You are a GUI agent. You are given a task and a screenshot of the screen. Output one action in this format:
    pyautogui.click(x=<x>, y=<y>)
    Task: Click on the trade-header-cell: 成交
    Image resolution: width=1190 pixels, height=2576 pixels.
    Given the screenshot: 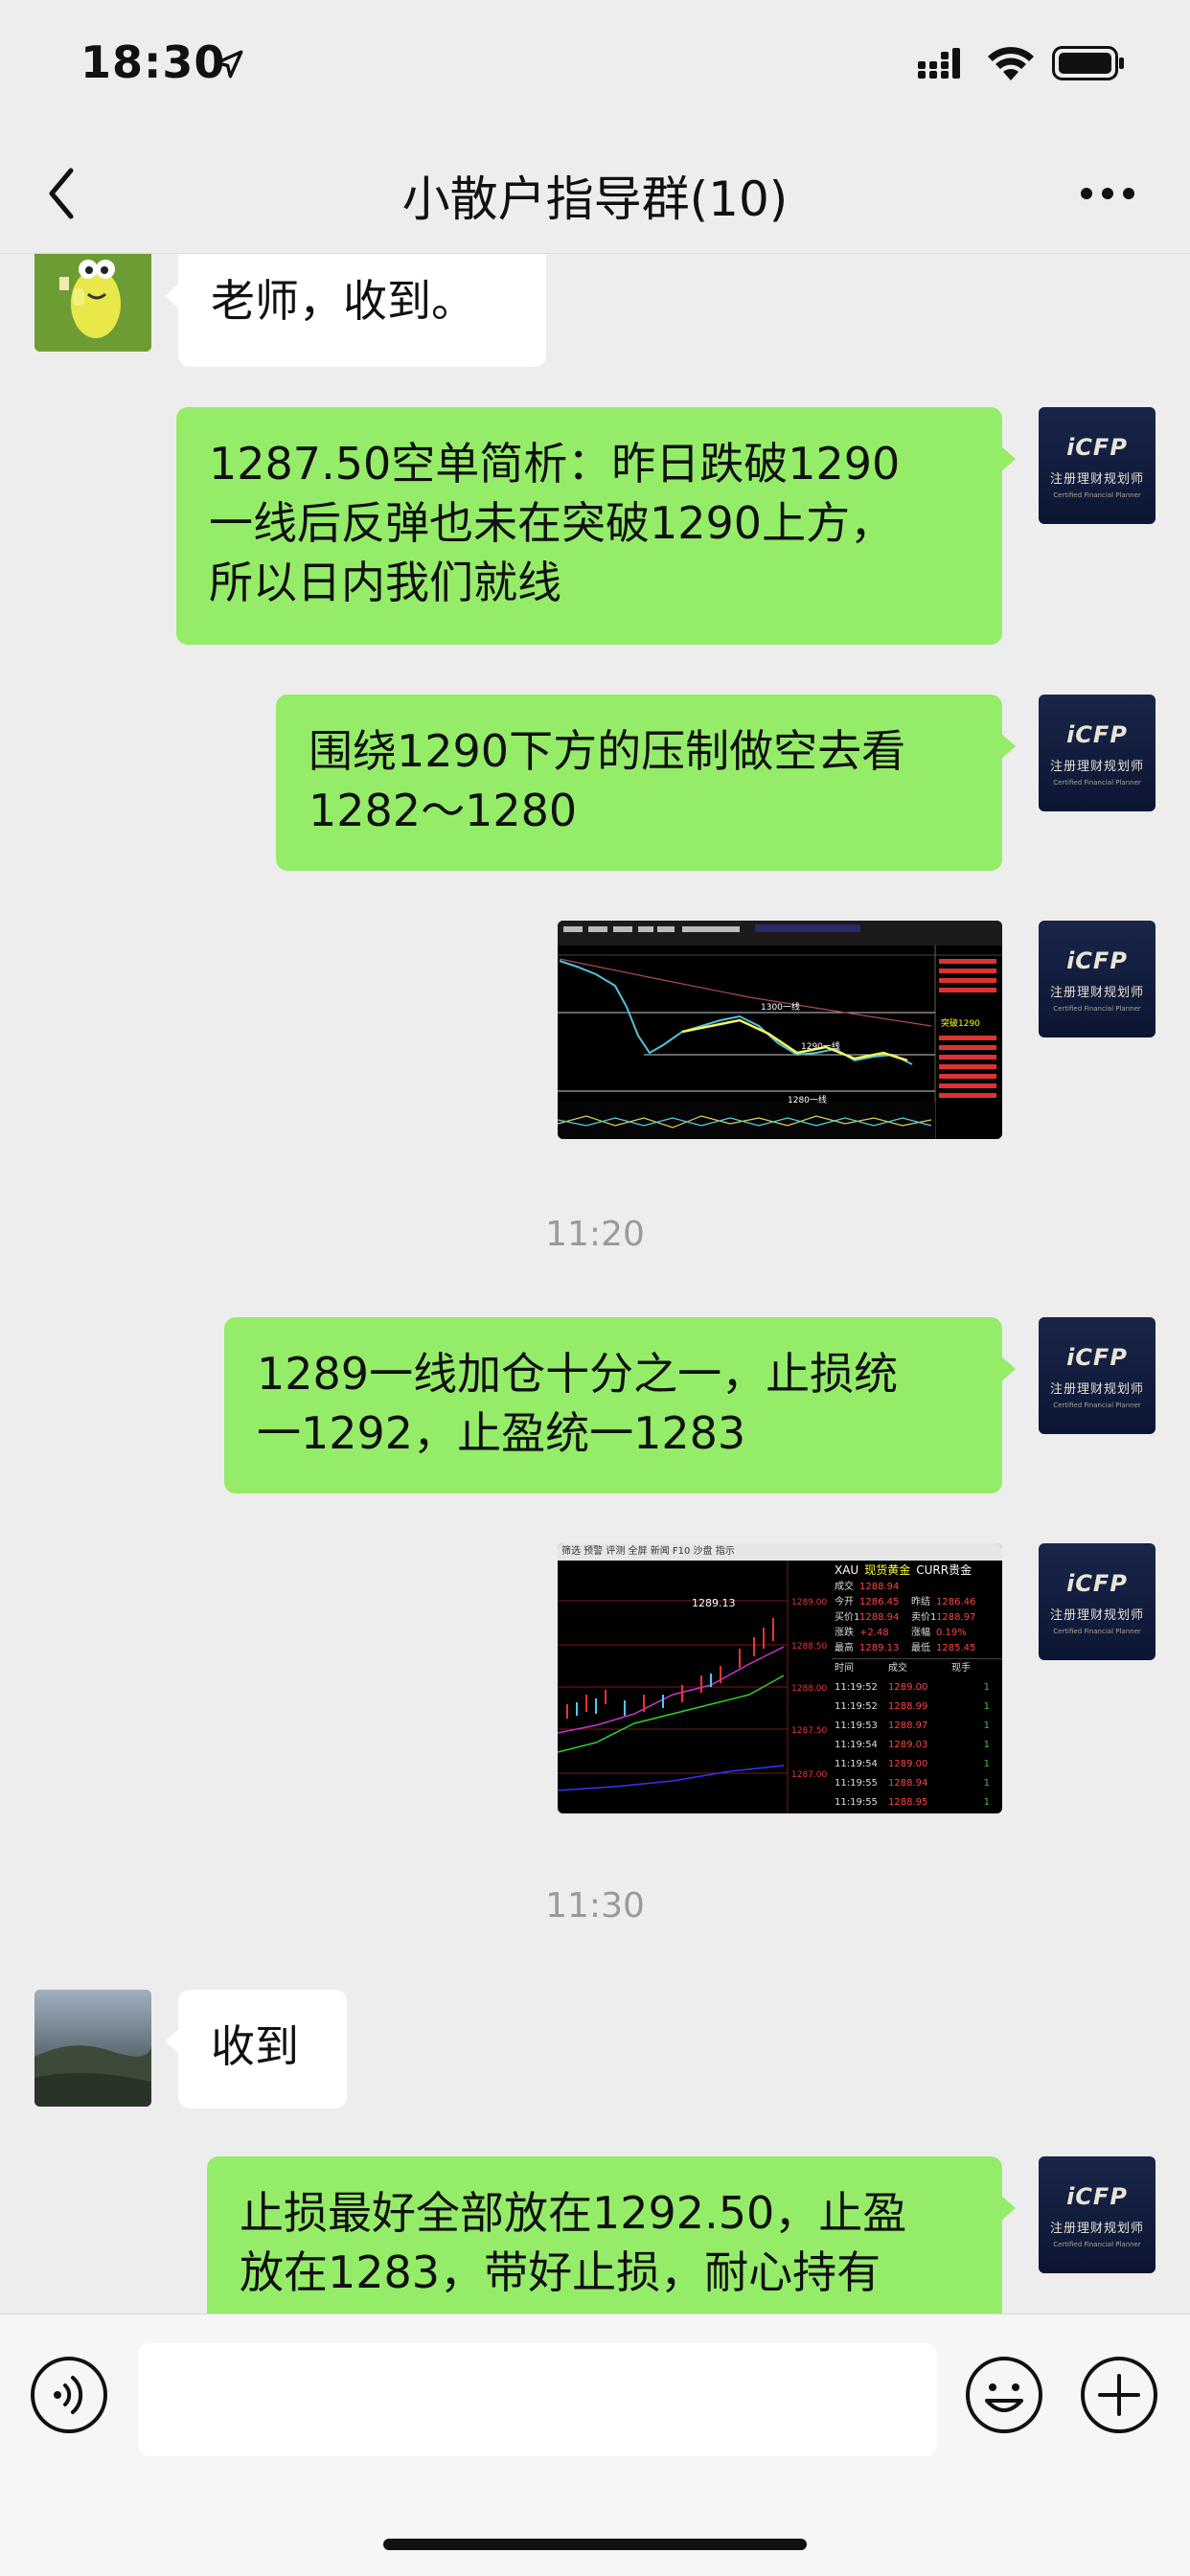 What is the action you would take?
    pyautogui.click(x=898, y=1668)
    